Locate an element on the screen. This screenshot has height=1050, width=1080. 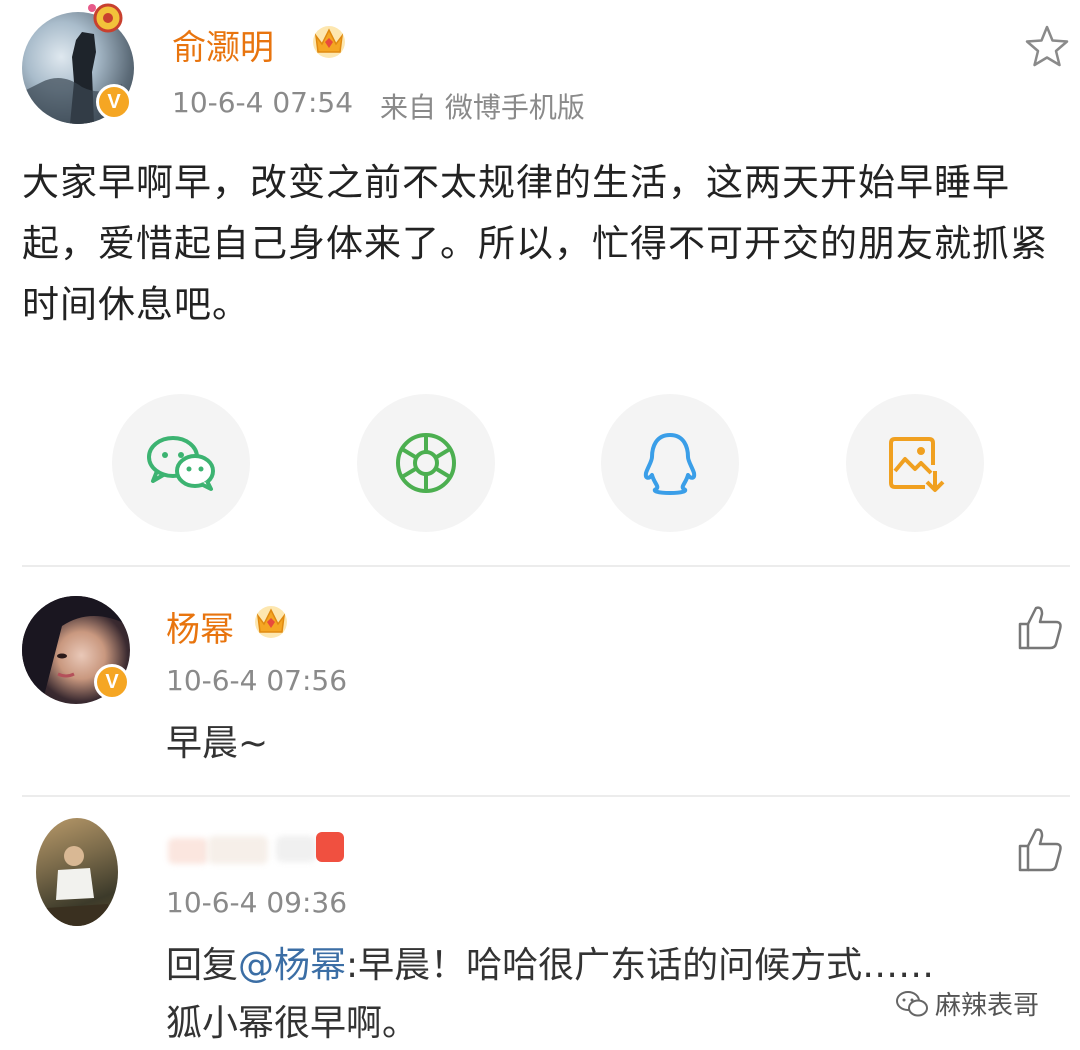
comment-text-line2: 狐小幂很早啊。 is located at coordinates (292, 1023).